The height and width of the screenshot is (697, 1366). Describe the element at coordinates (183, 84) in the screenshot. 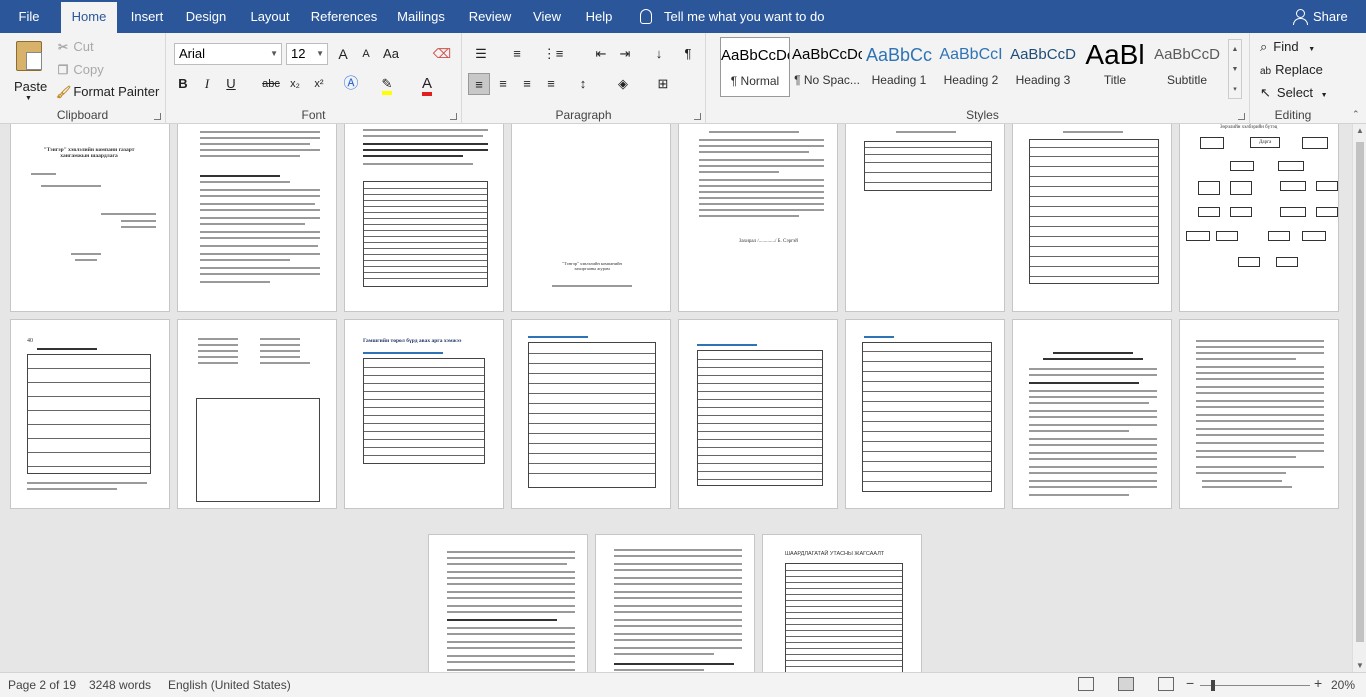

I see `bold-button: B` at that location.